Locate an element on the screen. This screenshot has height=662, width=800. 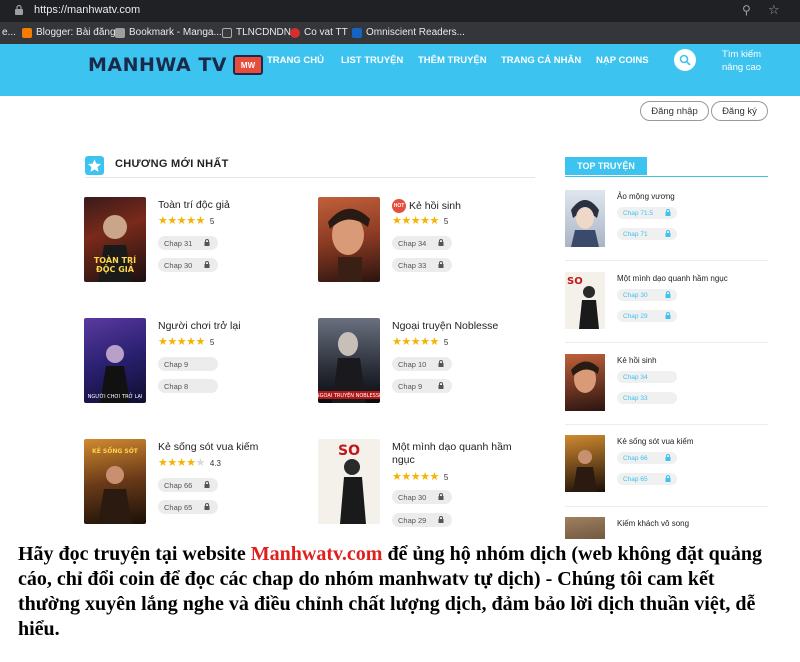
svg-text: NGOẠI TRUYỆN NOBLESSE is located at coordinates (349, 395).